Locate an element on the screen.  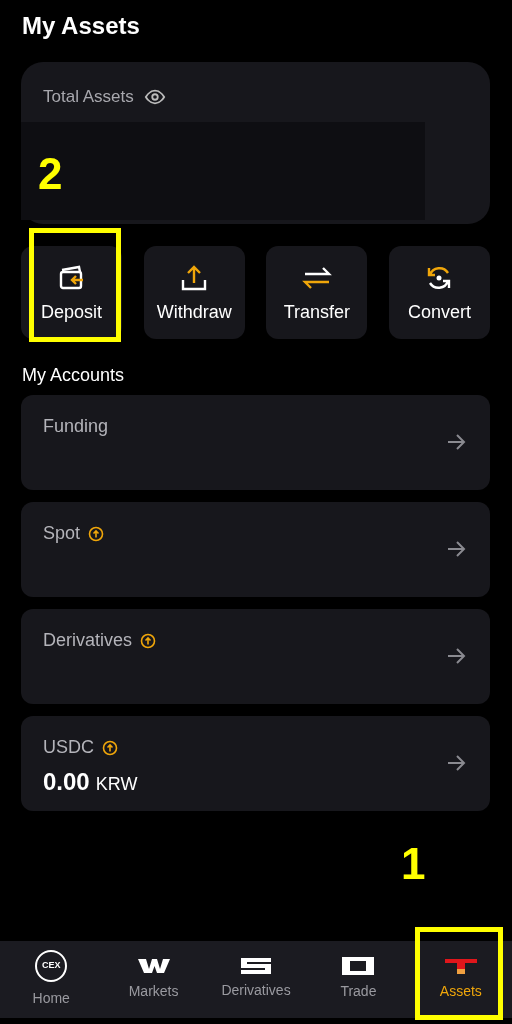
account-name: Funding is located at coordinates (76, 426).